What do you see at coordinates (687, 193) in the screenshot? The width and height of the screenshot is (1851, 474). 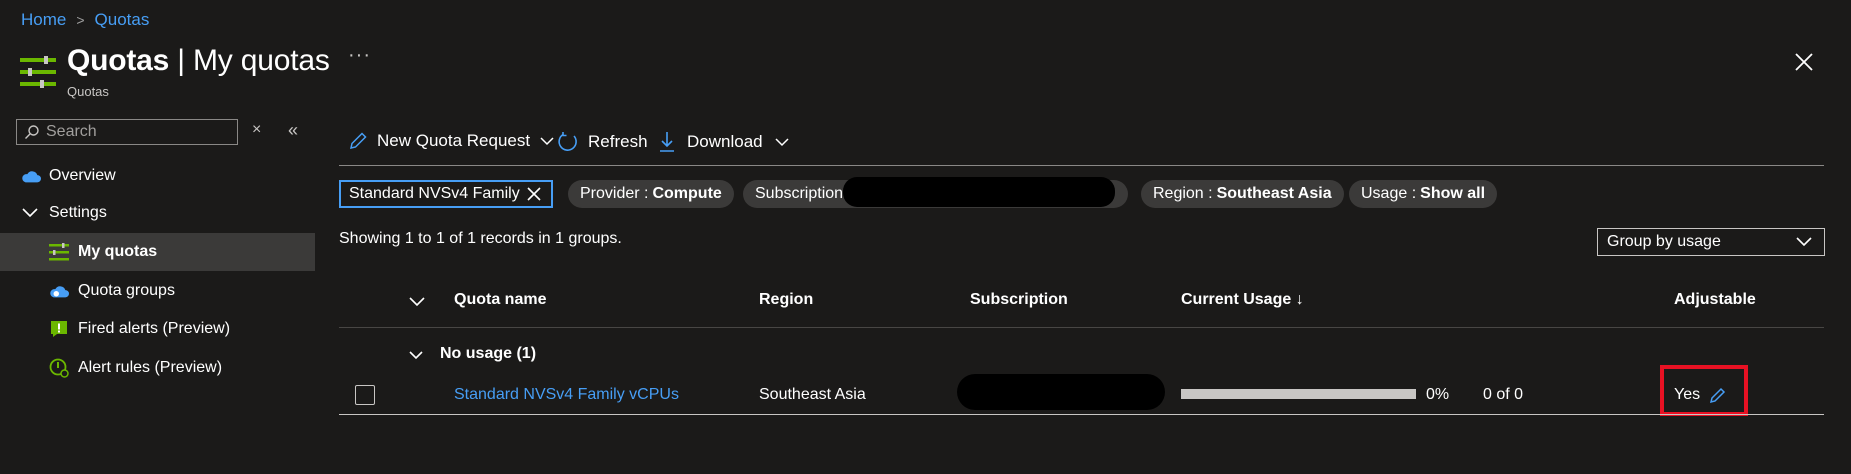 I see `provider-filter-value: Compute` at bounding box center [687, 193].